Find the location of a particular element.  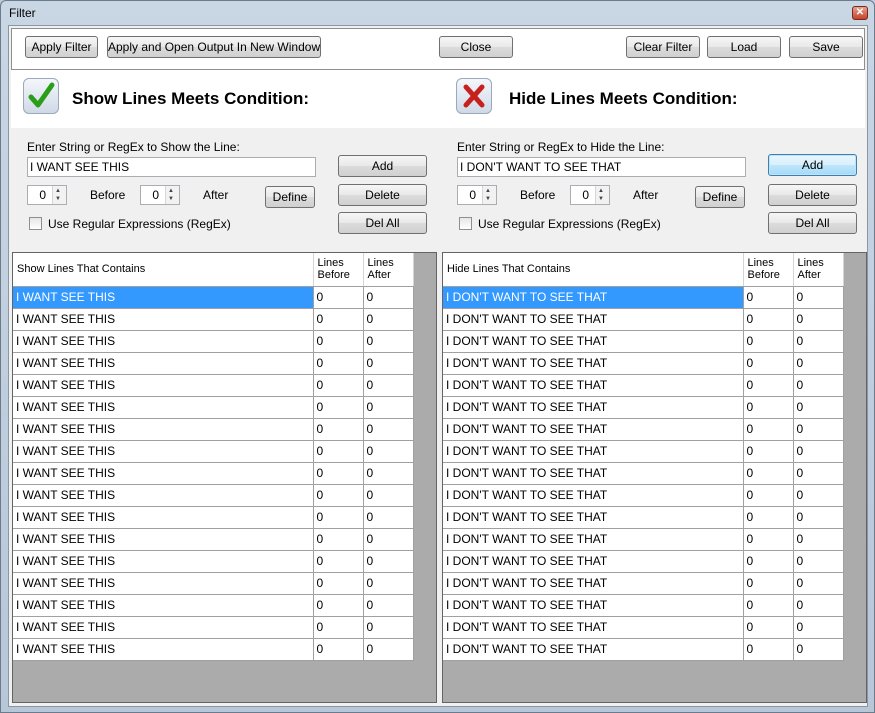

window-close-button: ✕ is located at coordinates (860, 13).